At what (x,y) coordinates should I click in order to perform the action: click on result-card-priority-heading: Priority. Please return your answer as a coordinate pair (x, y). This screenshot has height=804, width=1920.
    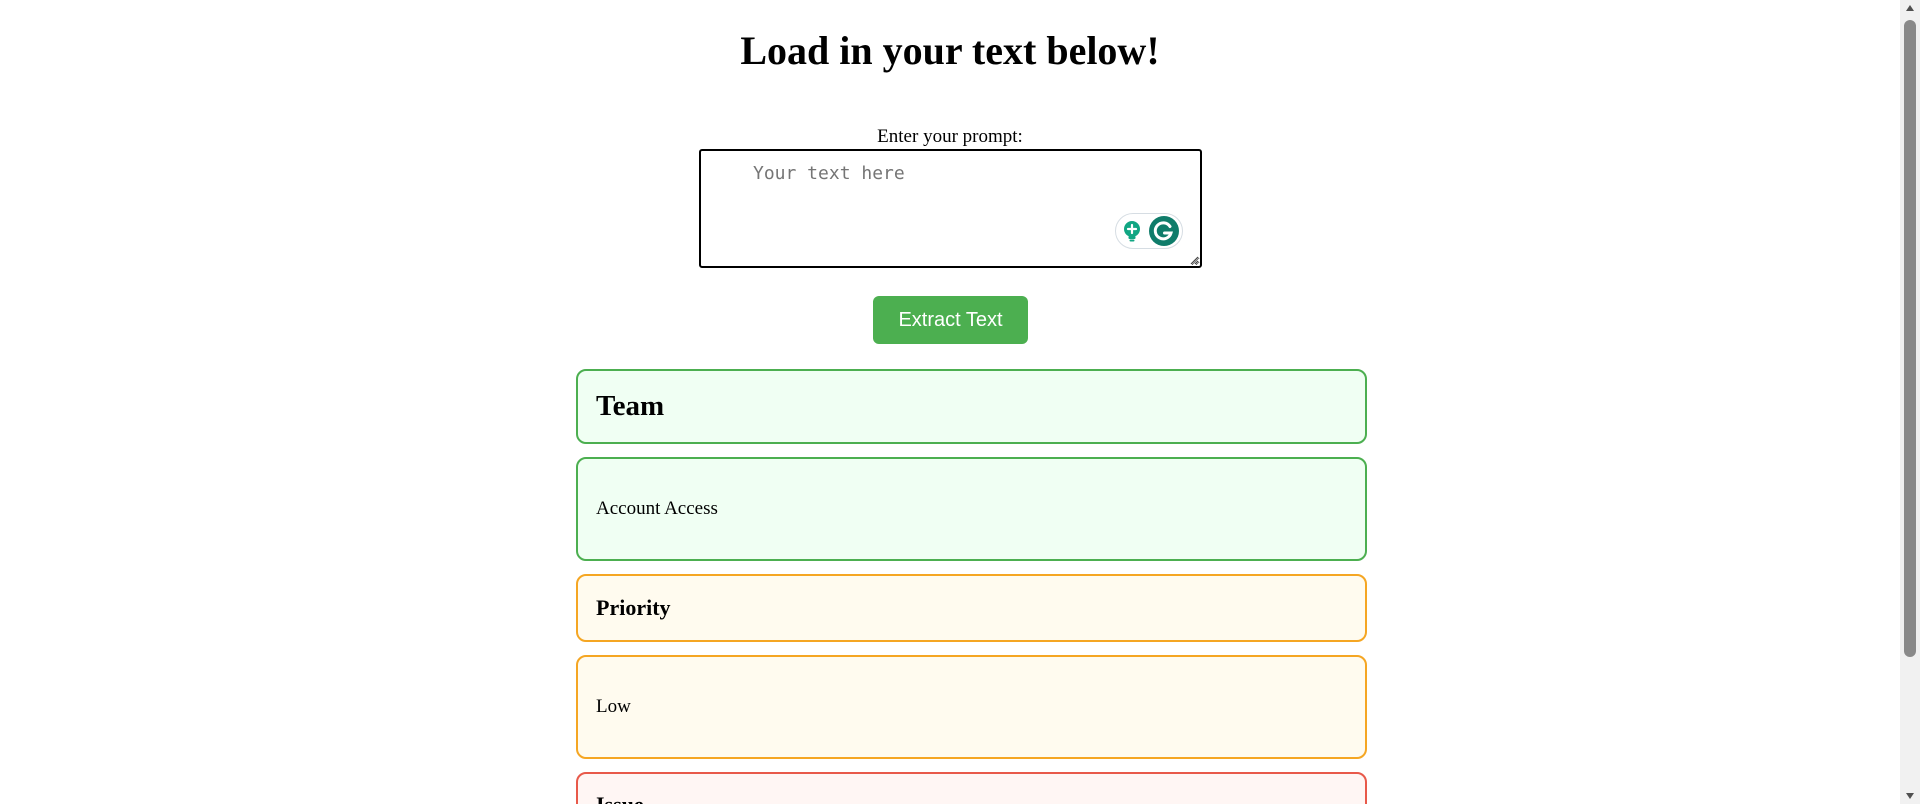
    Looking at the image, I should click on (971, 608).